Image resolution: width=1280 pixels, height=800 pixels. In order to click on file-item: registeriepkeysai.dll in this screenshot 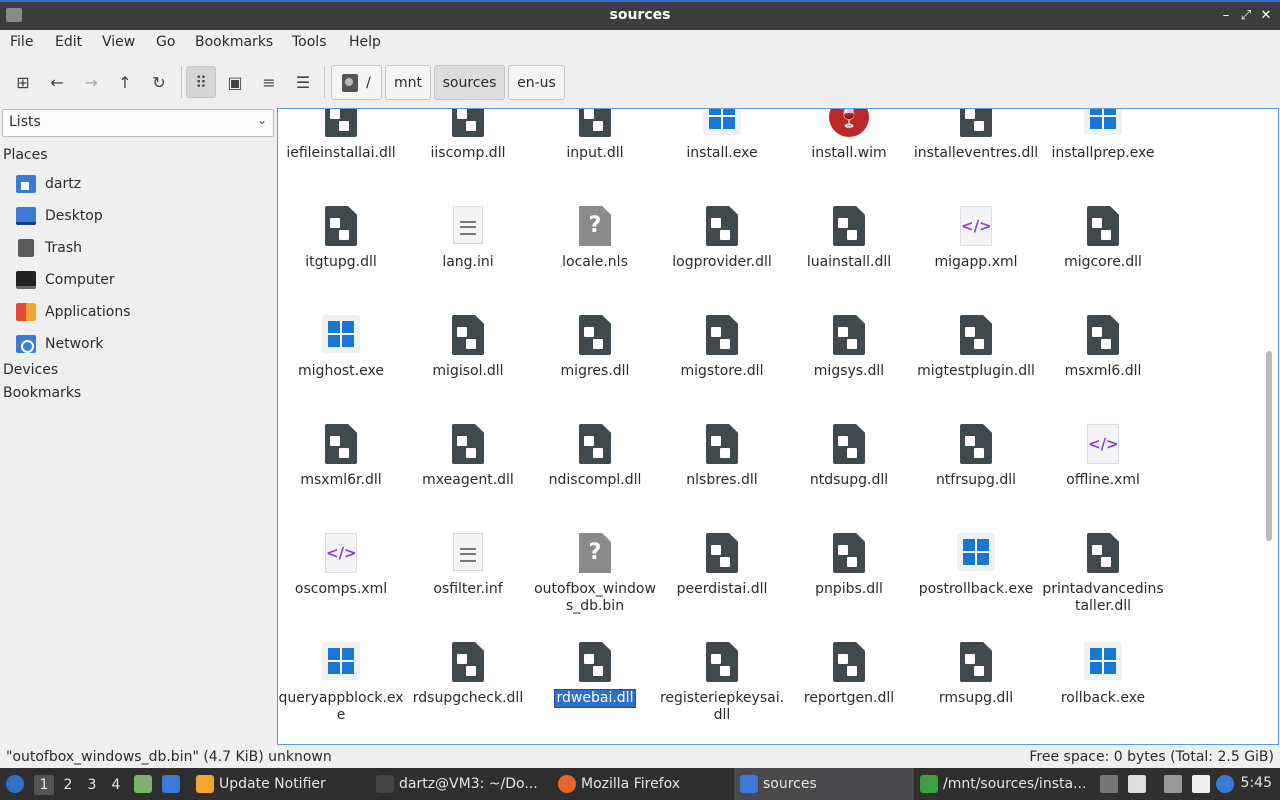, I will do `click(722, 683)`.